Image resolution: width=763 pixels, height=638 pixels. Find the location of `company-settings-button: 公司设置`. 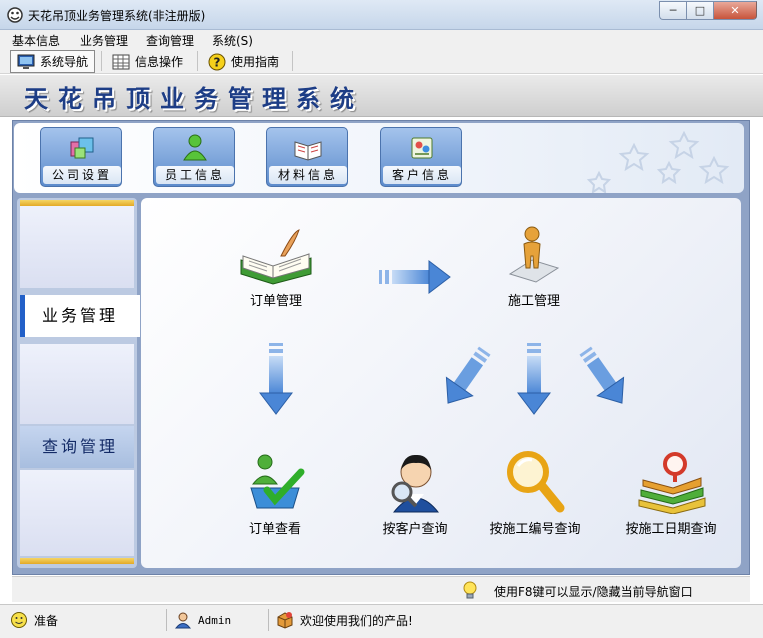

company-settings-button: 公司设置 is located at coordinates (81, 157).